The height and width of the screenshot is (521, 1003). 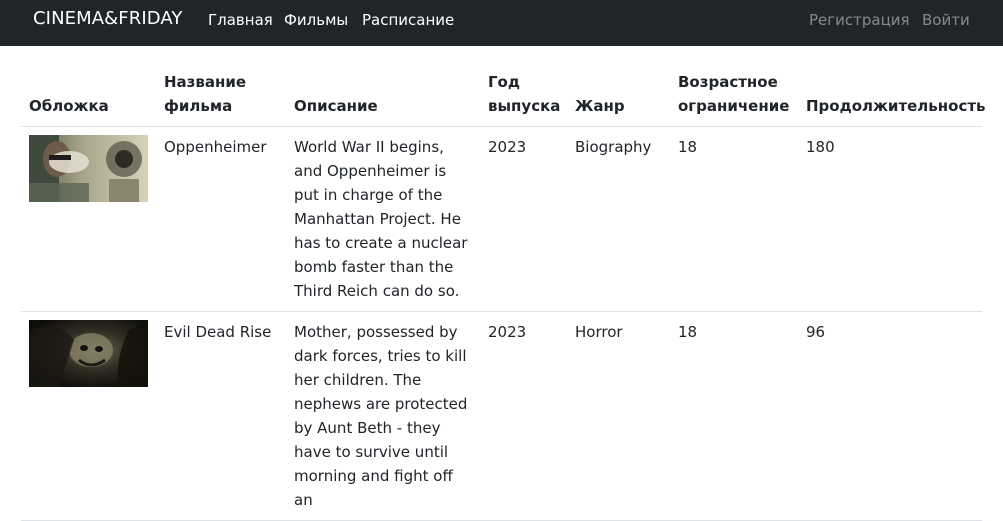 What do you see at coordinates (618, 219) in the screenshot?
I see `genre-cell: Biography` at bounding box center [618, 219].